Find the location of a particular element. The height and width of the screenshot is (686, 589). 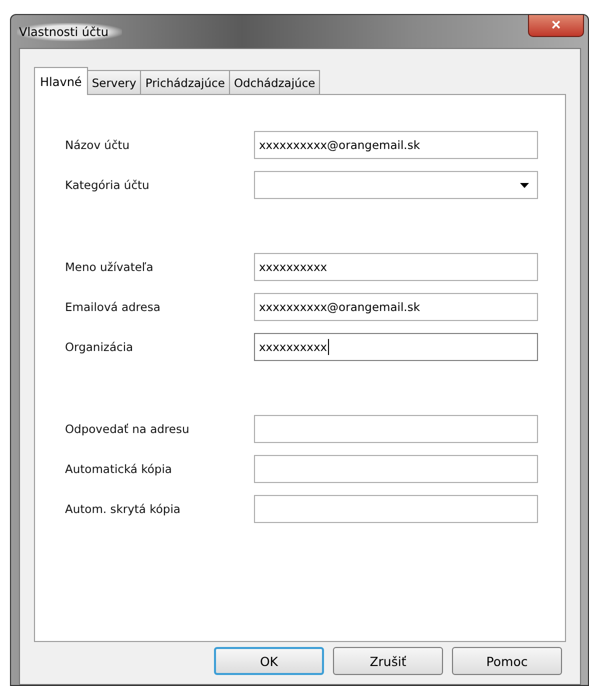

field-label: Autom. skrytá kópia is located at coordinates (123, 509).